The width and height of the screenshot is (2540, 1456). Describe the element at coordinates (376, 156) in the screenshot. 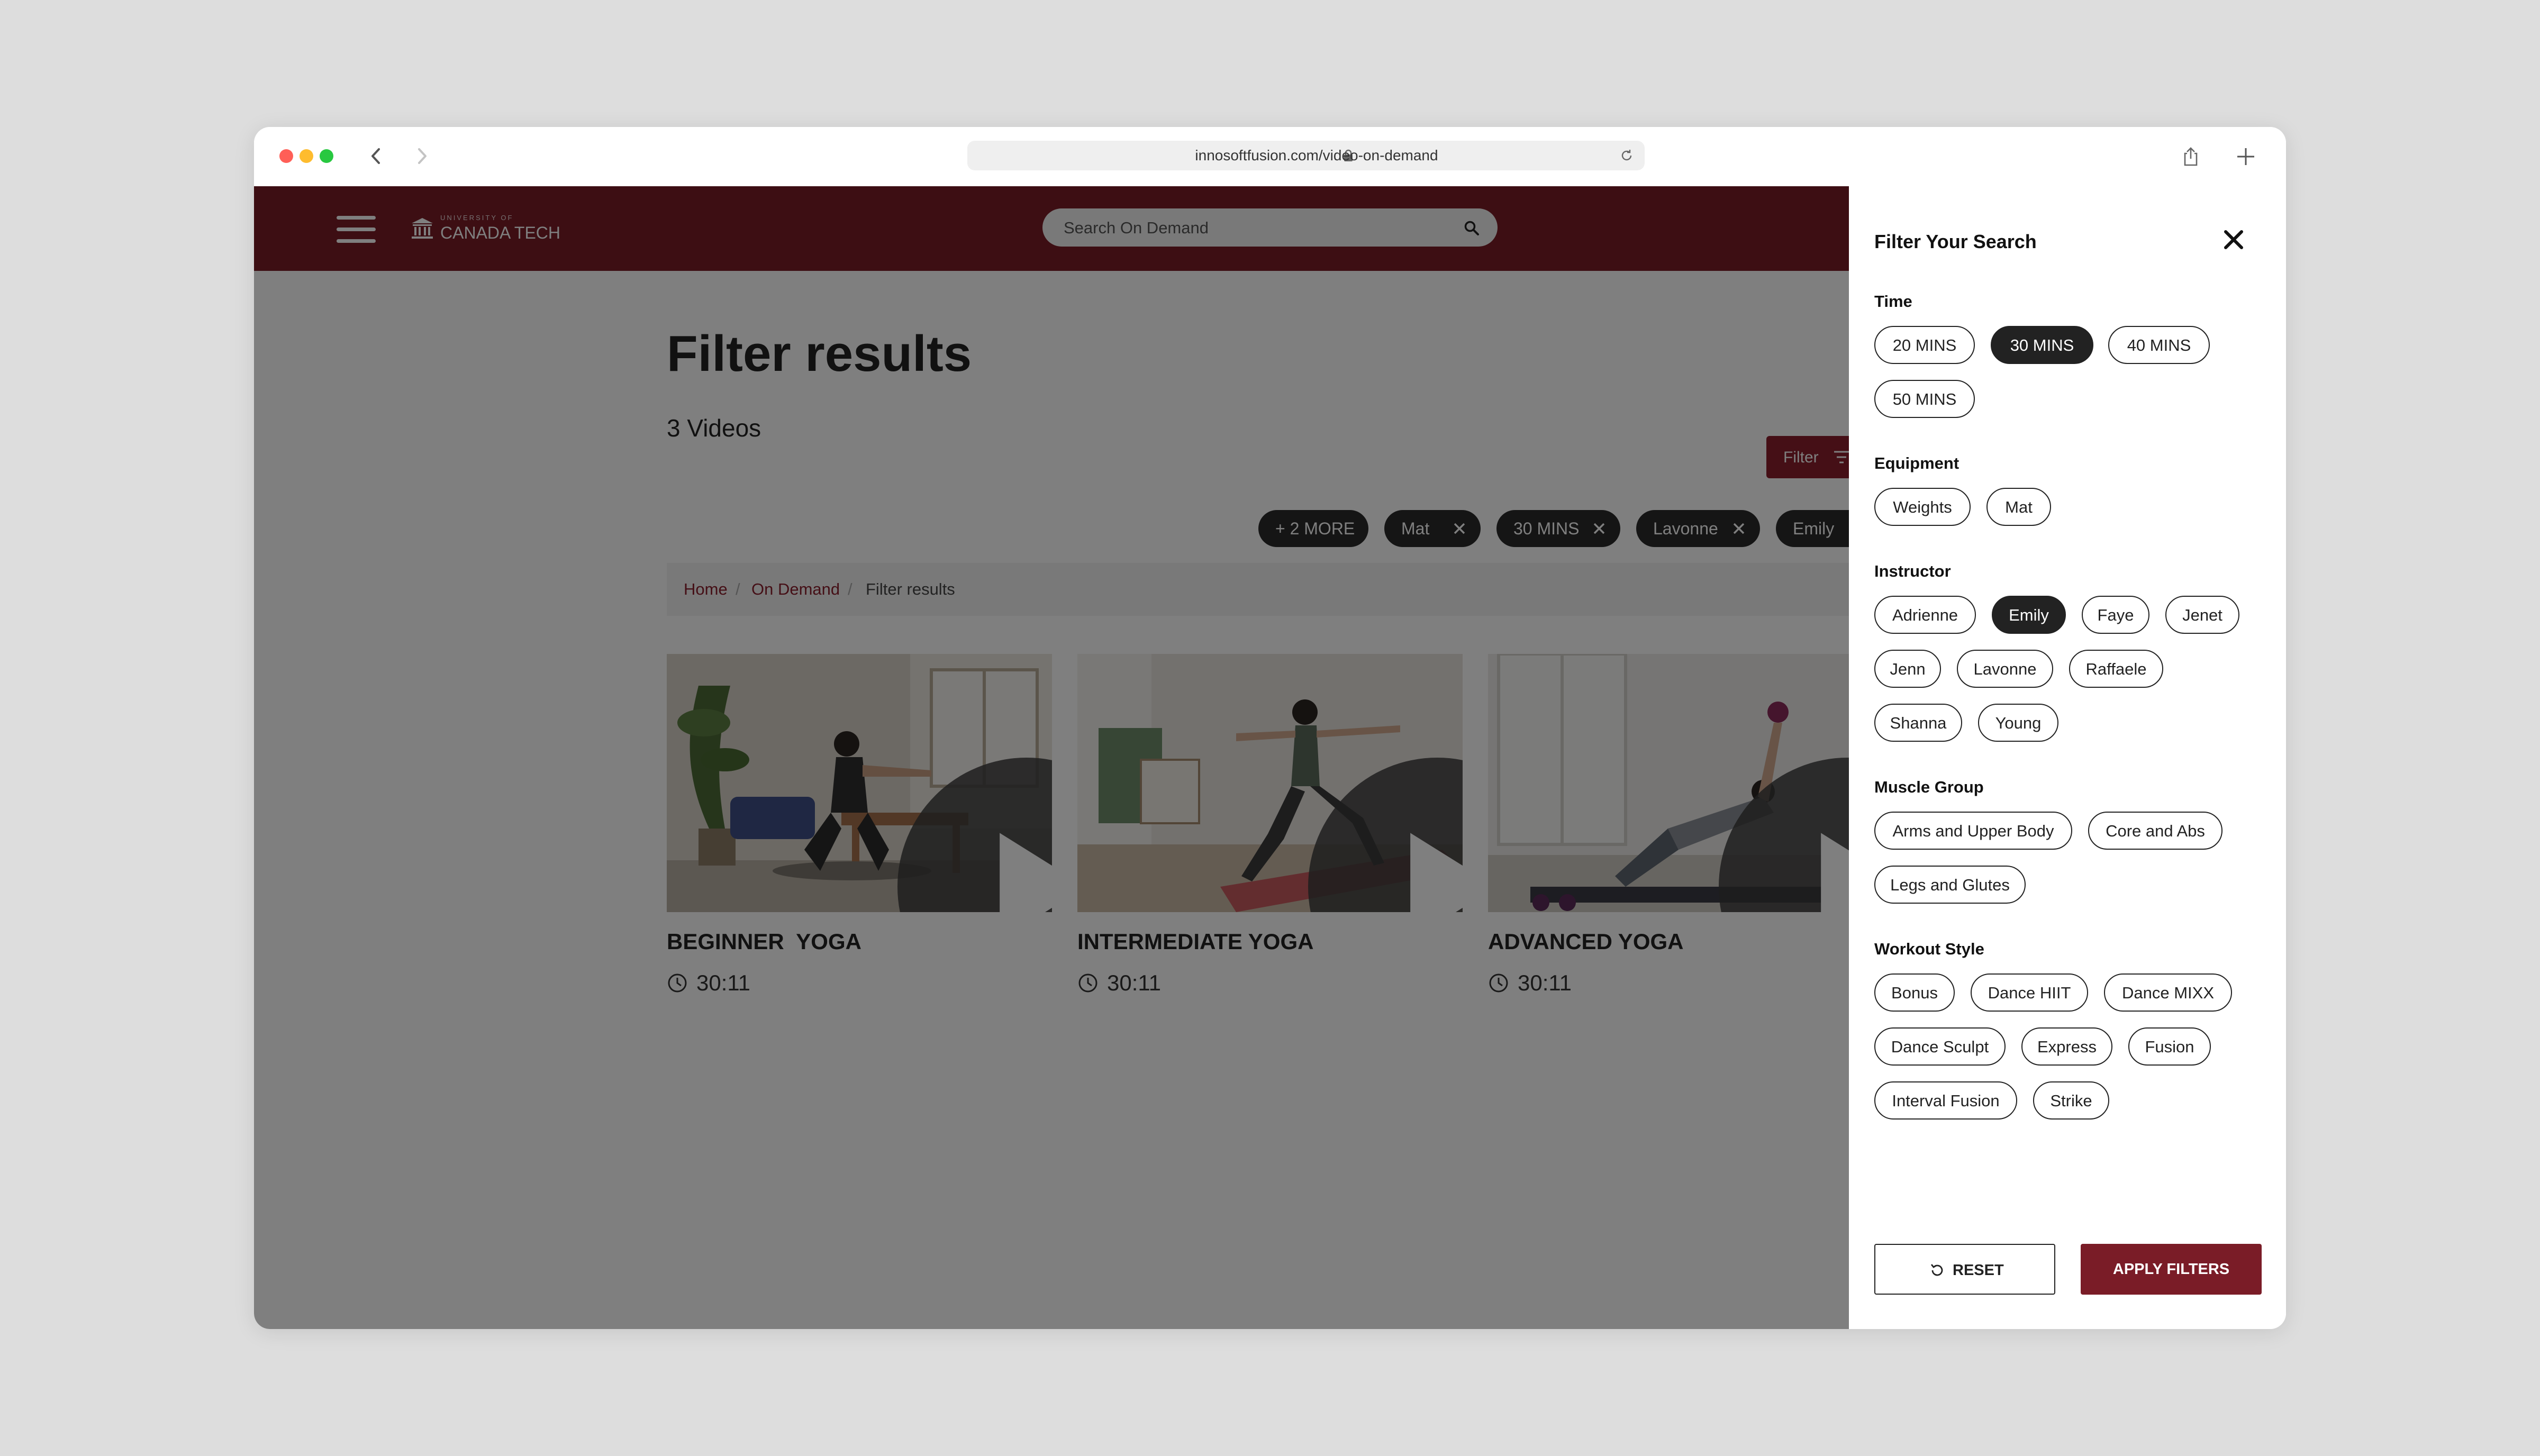

I see `back-arrow-icon` at that location.